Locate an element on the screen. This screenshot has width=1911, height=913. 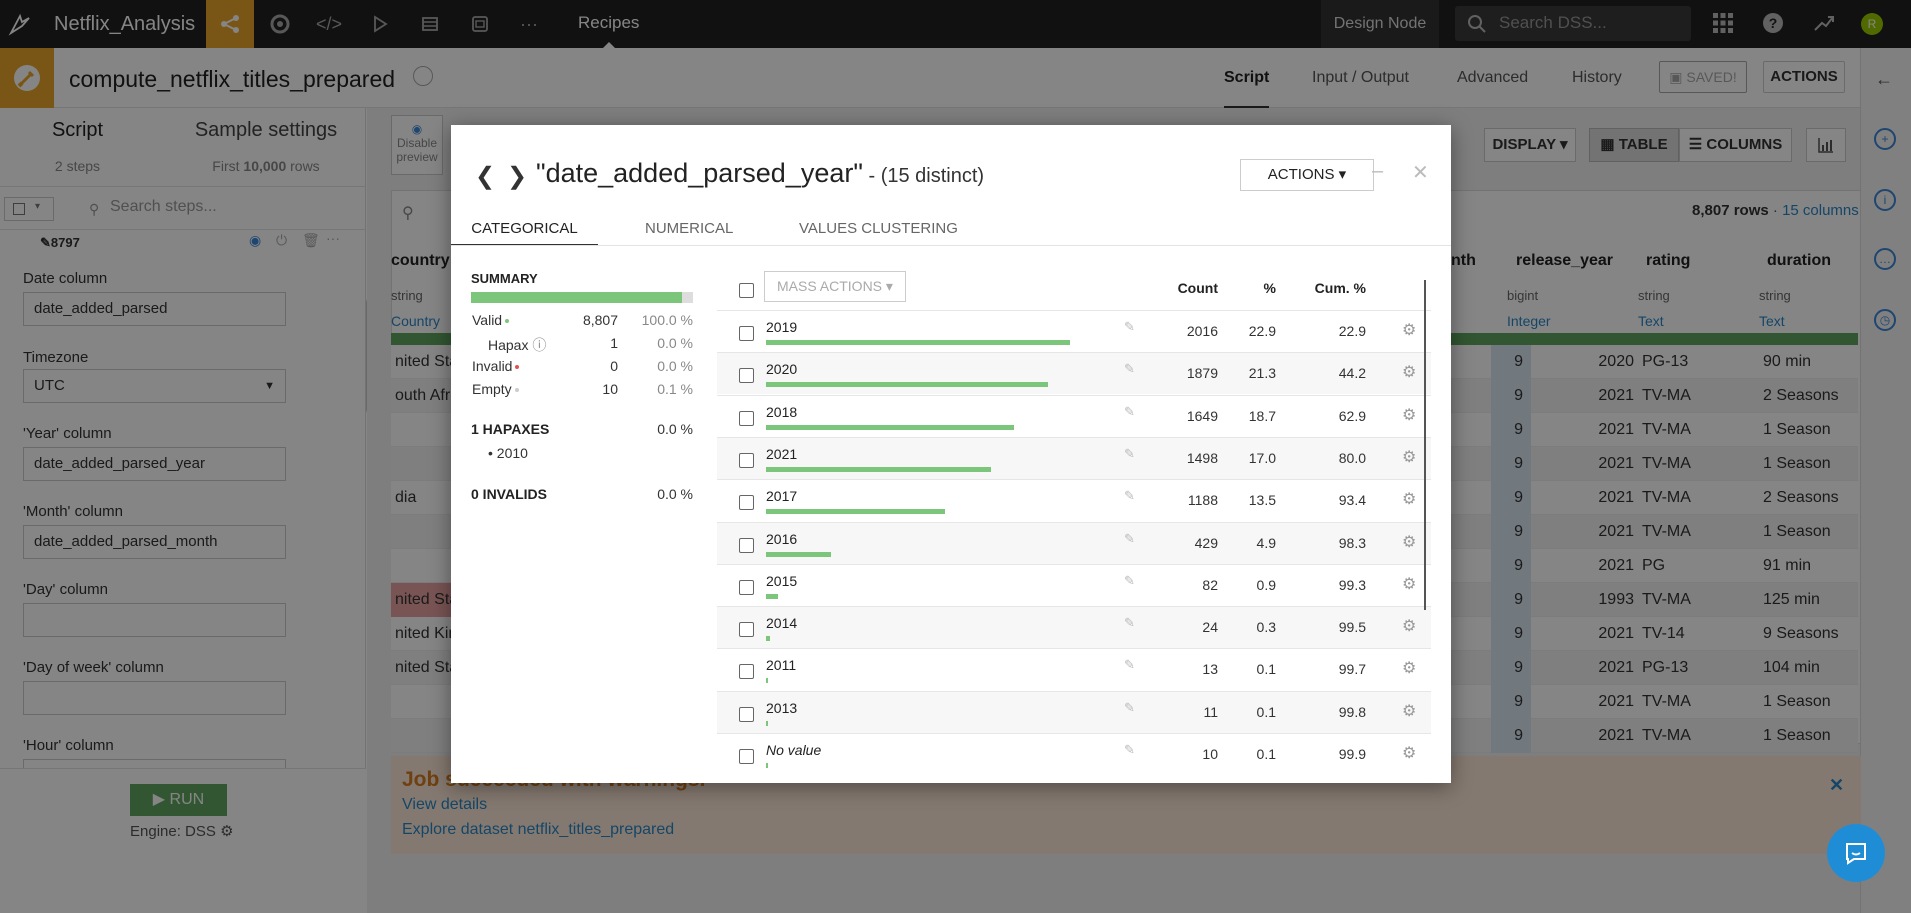
summary-pct: 0.1 % is located at coordinates (675, 389).